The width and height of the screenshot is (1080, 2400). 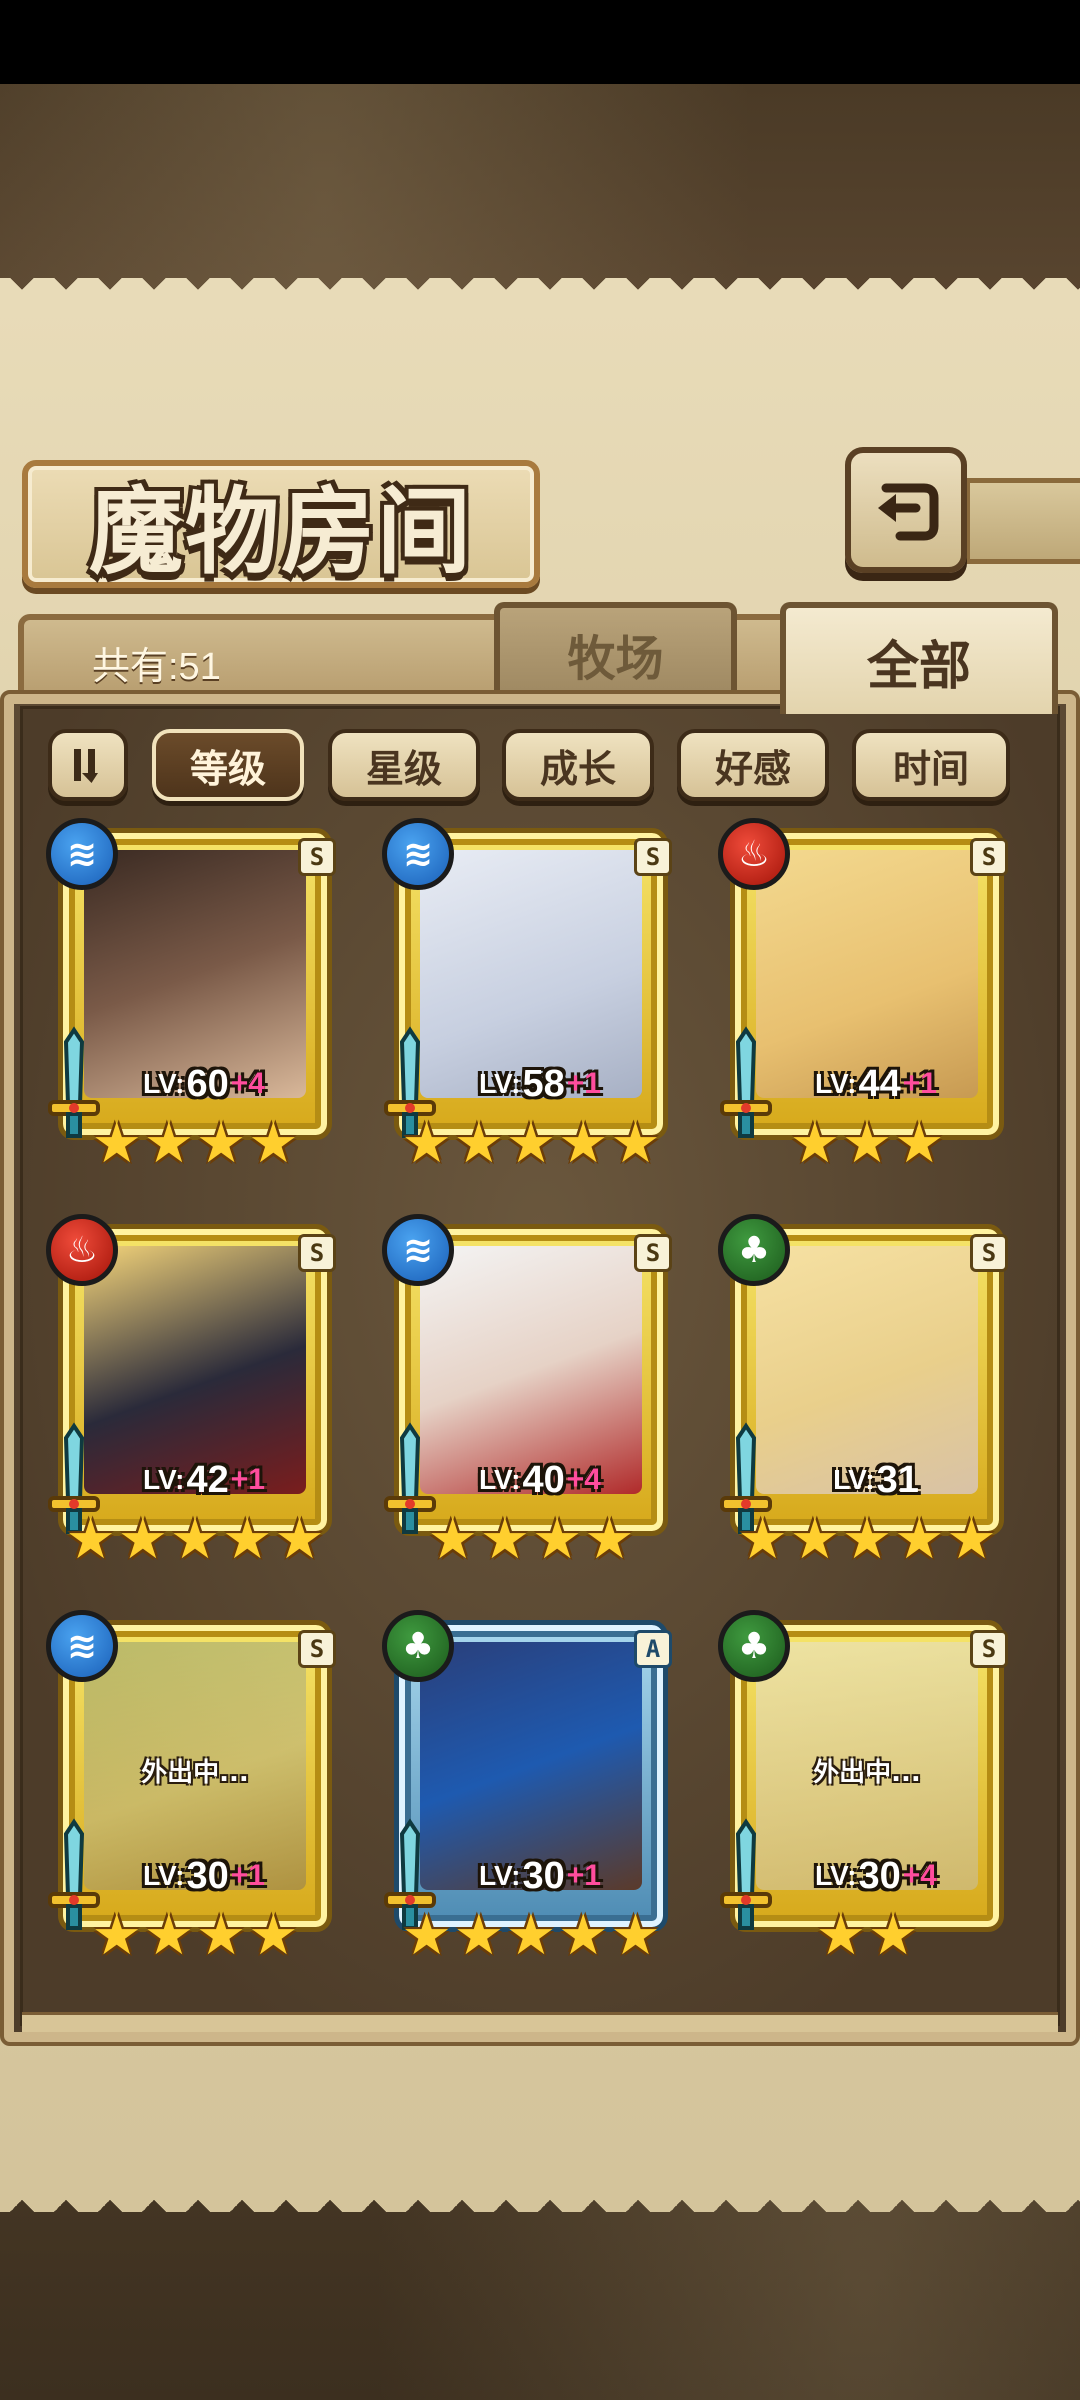 What do you see at coordinates (1022, 521) in the screenshot?
I see `back-rail` at bounding box center [1022, 521].